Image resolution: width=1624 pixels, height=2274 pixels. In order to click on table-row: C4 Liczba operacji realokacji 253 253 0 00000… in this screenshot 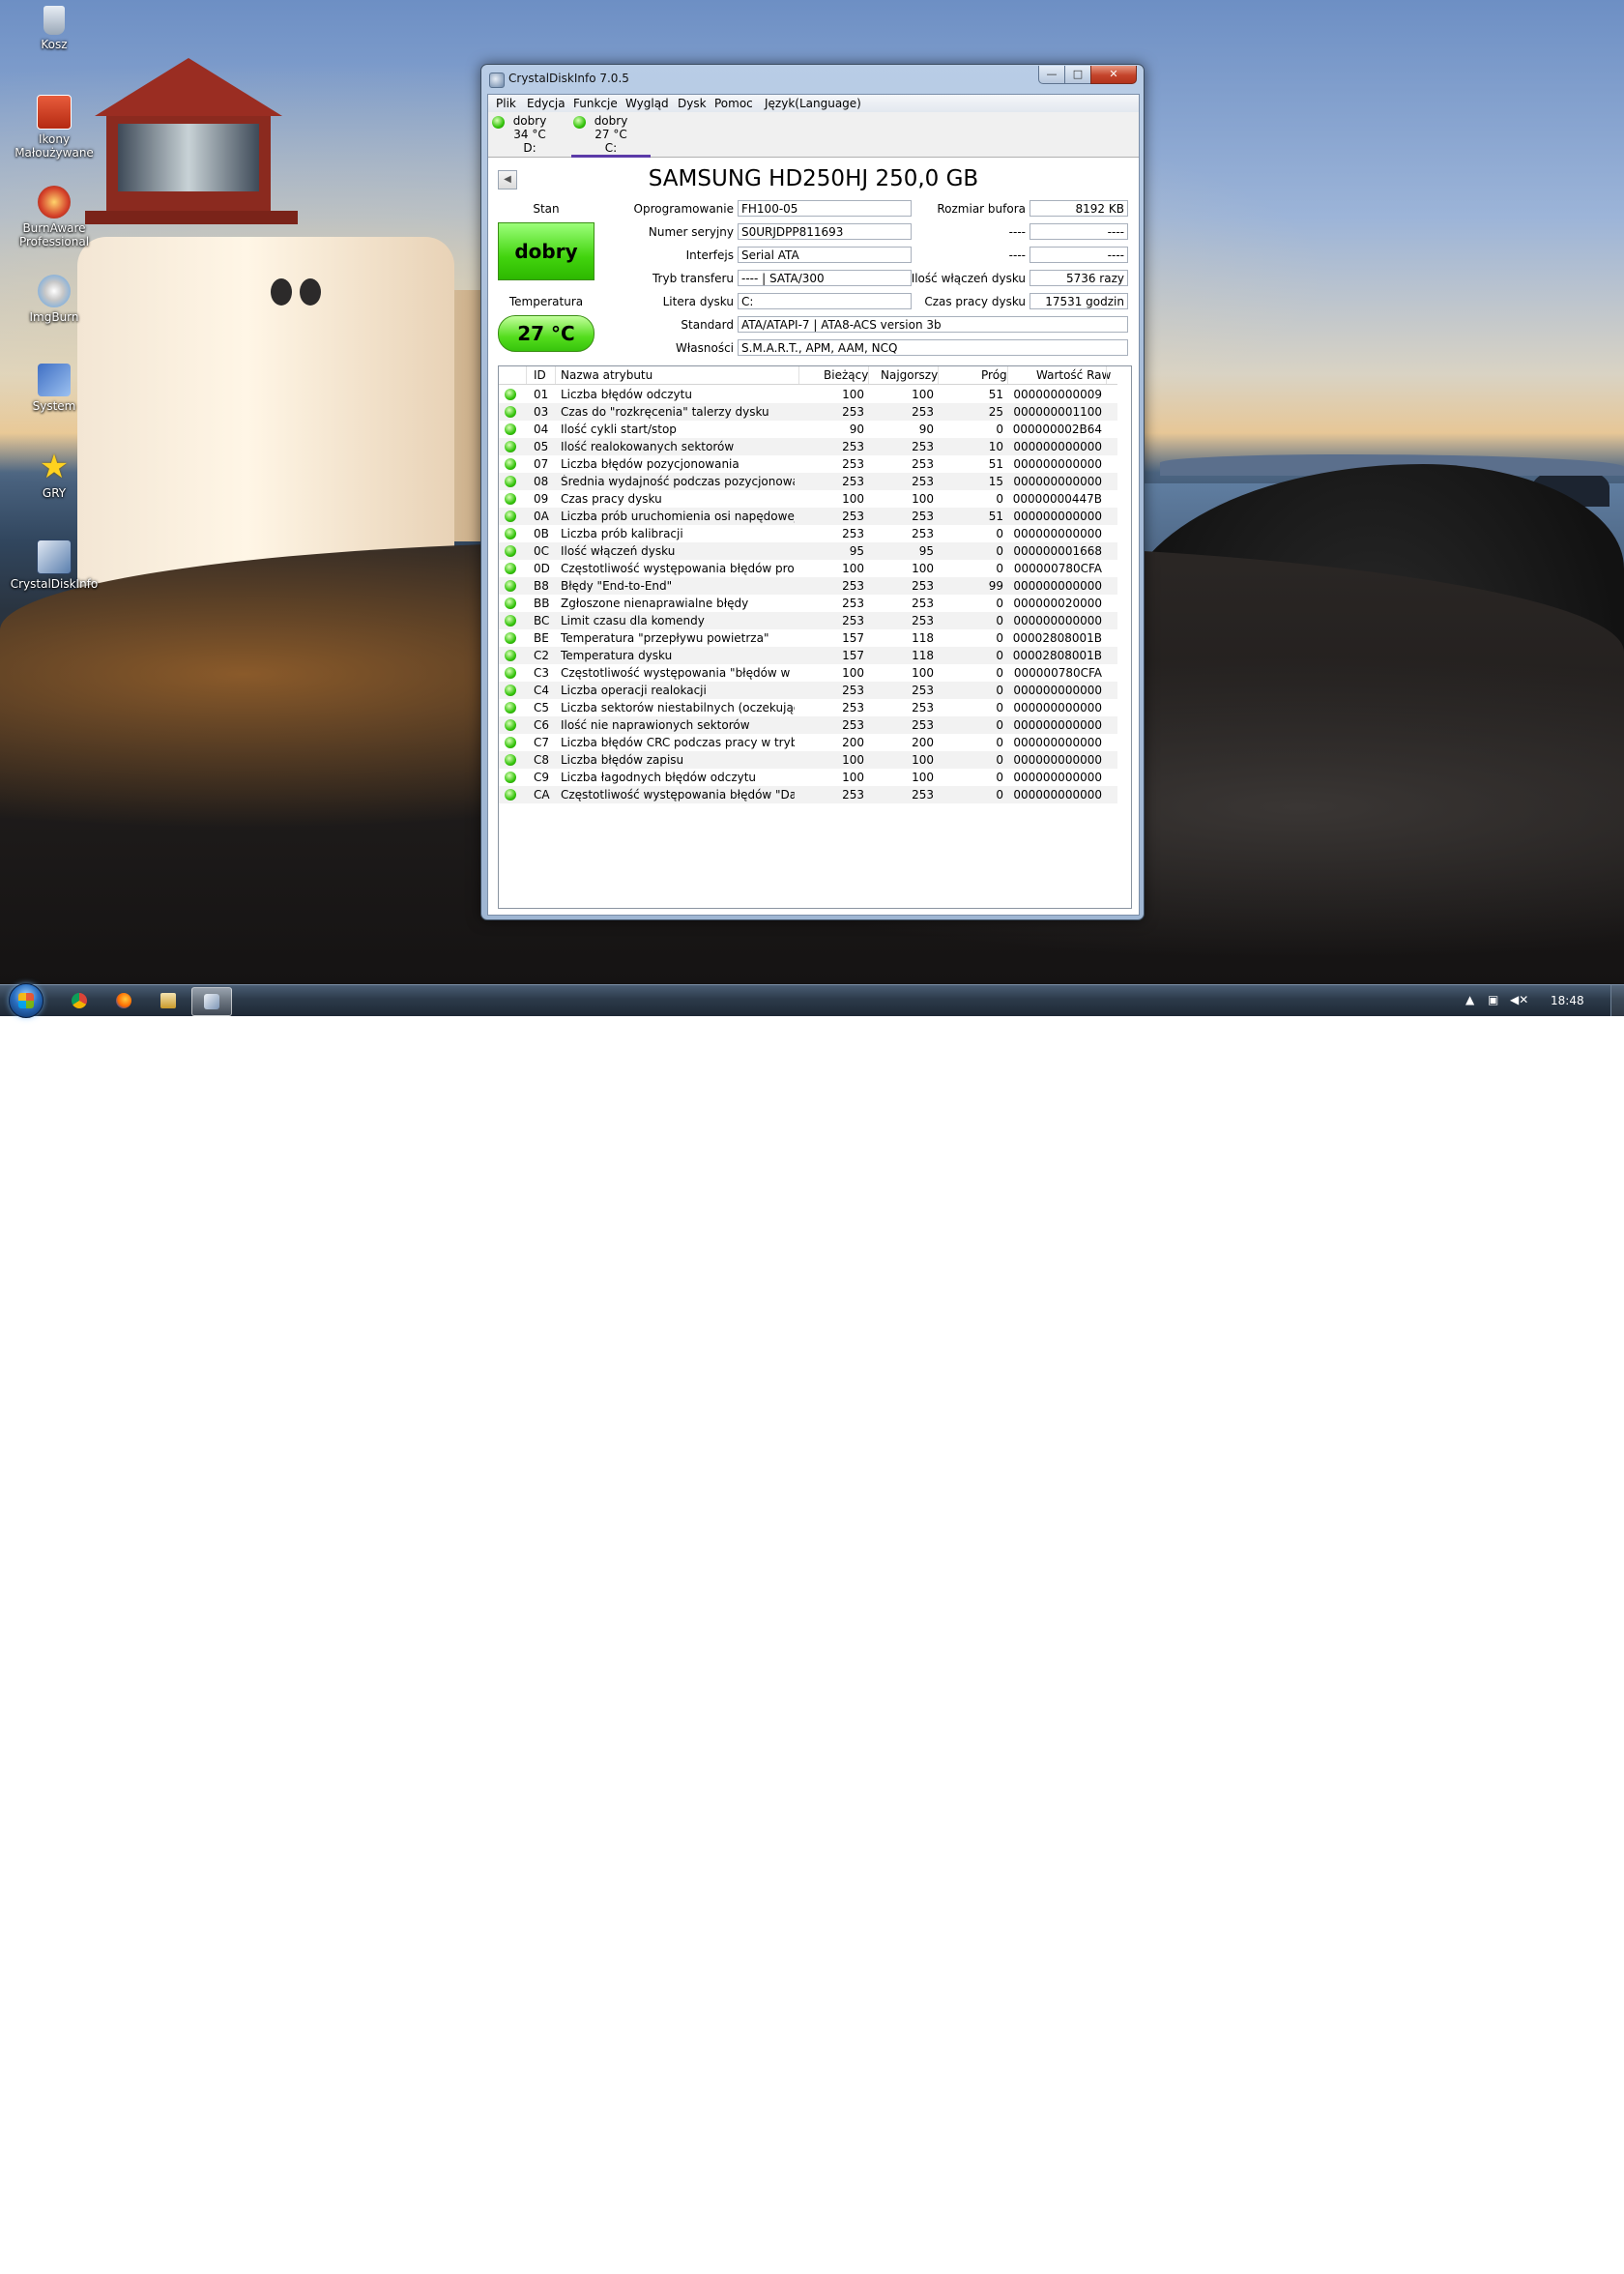, I will do `click(808, 690)`.